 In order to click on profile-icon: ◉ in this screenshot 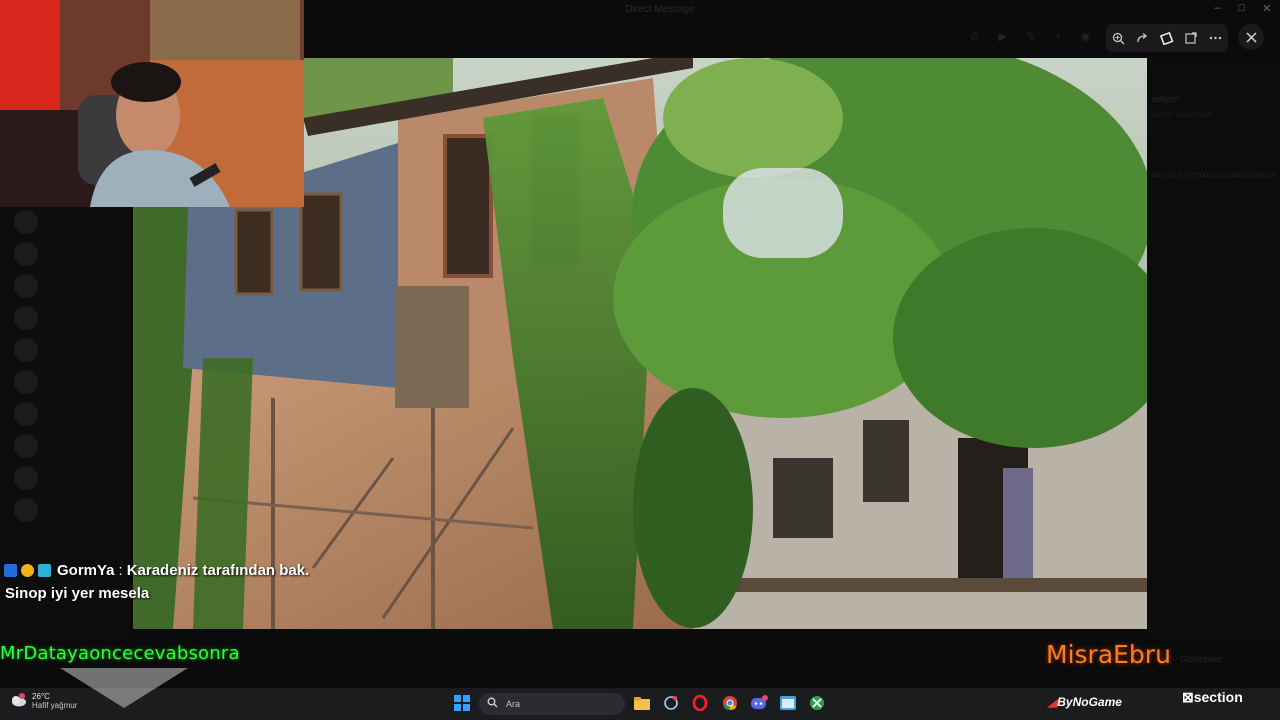, I will do `click(1085, 37)`.